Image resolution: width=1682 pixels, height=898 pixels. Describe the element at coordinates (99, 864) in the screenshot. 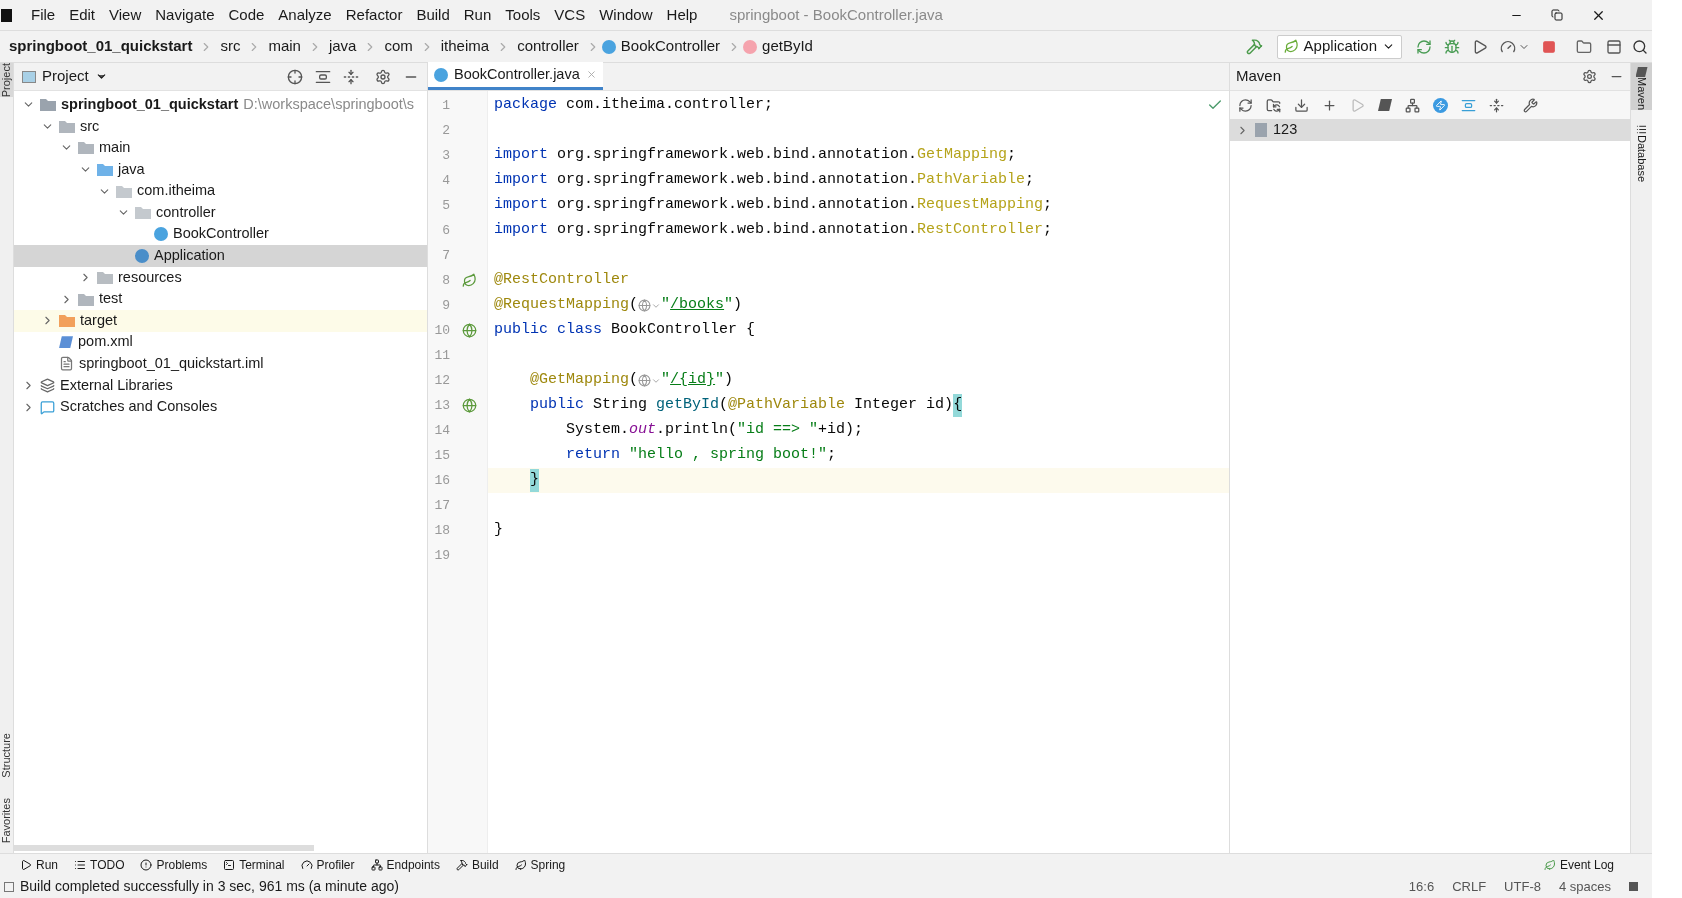

I see `tool-window-button: TODO` at that location.